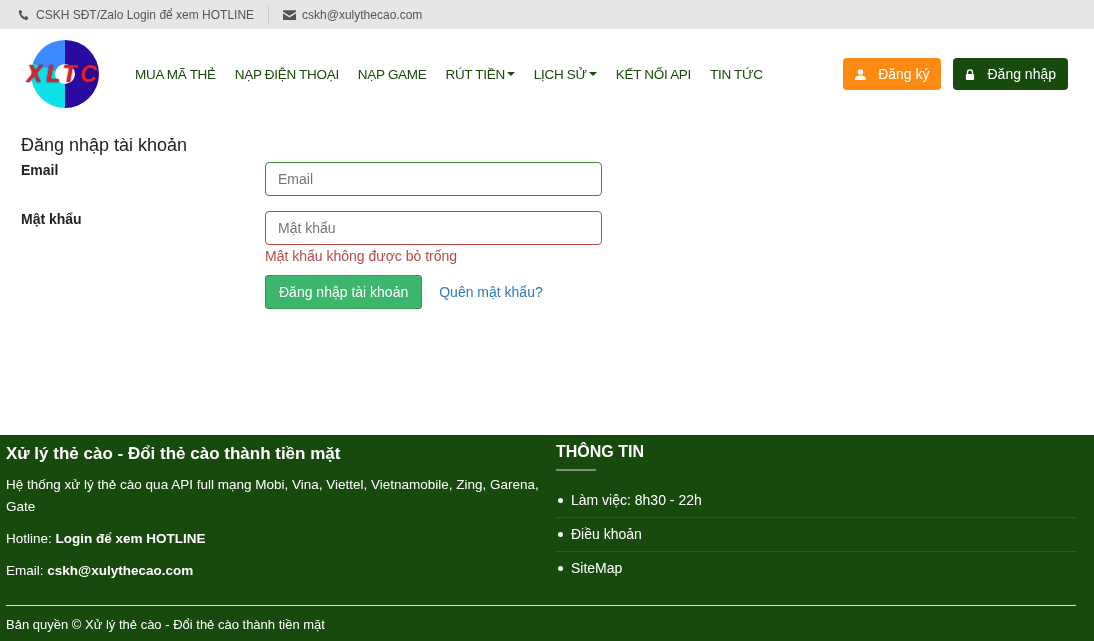 This screenshot has width=1094, height=641. What do you see at coordinates (24, 14) in the screenshot?
I see `phone-icon` at bounding box center [24, 14].